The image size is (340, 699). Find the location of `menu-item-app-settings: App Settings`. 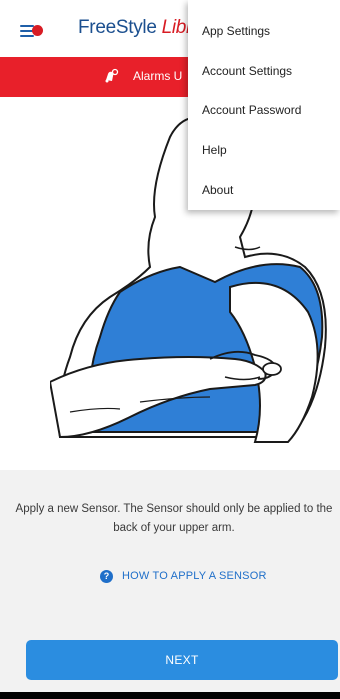

menu-item-app-settings: App Settings is located at coordinates (236, 31).